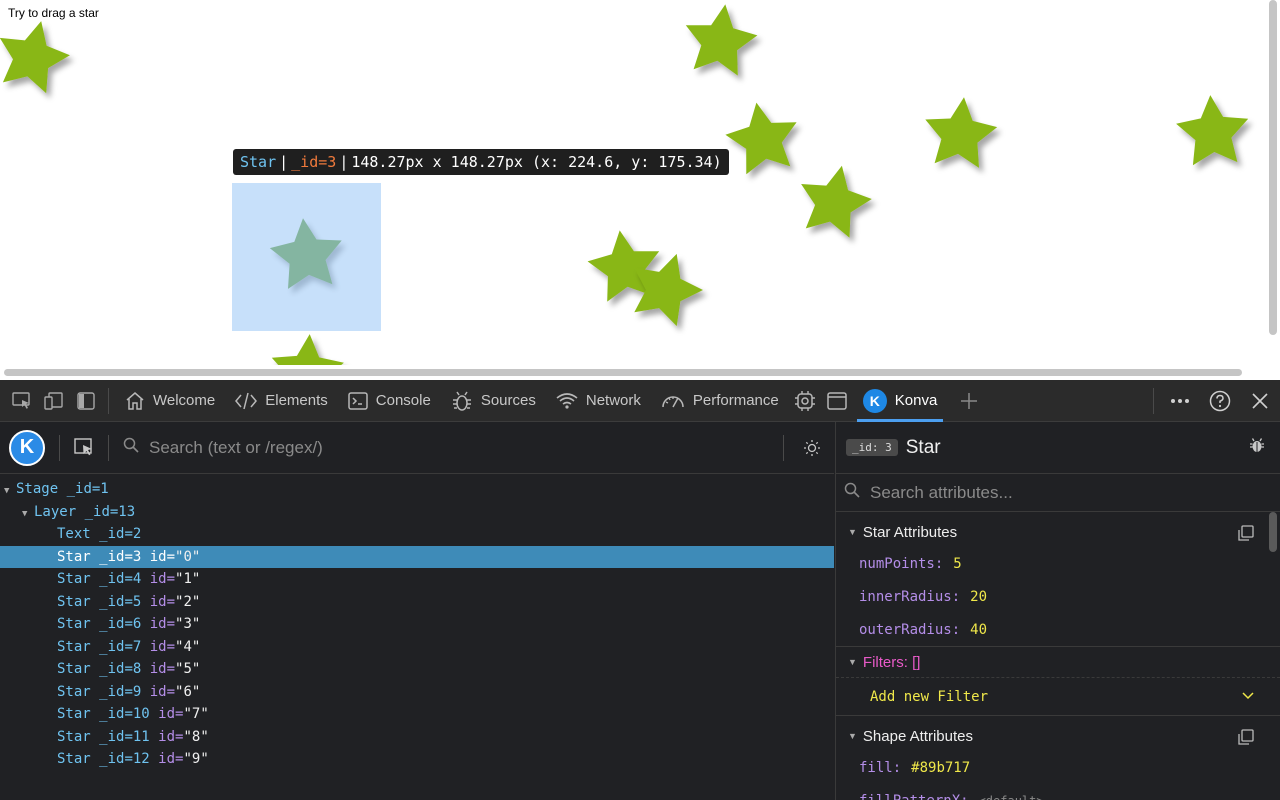 This screenshot has height=800, width=1280. I want to click on tab-elements: Elements, so click(281, 401).